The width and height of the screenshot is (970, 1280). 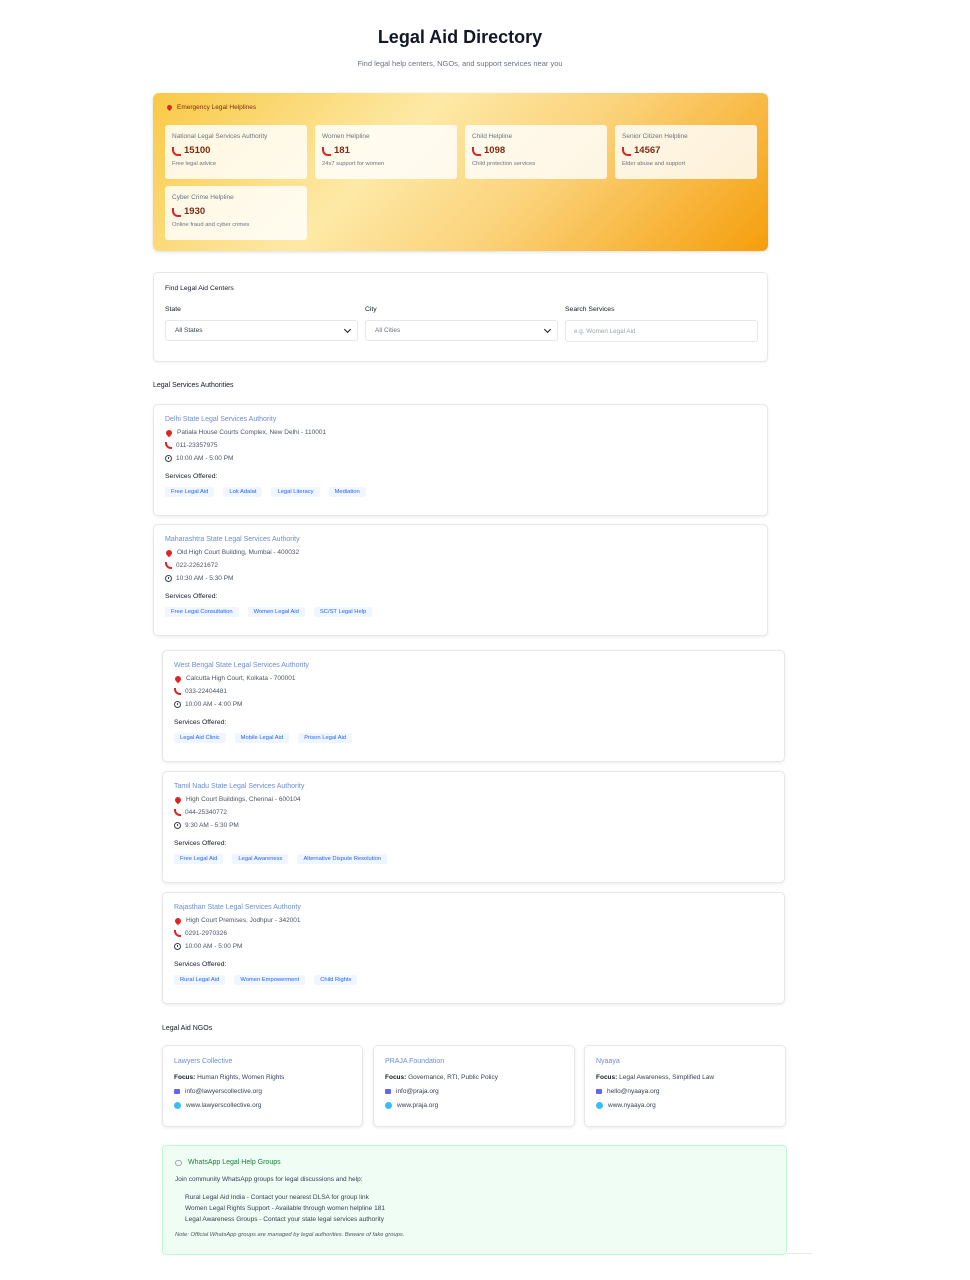 What do you see at coordinates (200, 980) in the screenshot?
I see `service-tag: Rural Legal Aid` at bounding box center [200, 980].